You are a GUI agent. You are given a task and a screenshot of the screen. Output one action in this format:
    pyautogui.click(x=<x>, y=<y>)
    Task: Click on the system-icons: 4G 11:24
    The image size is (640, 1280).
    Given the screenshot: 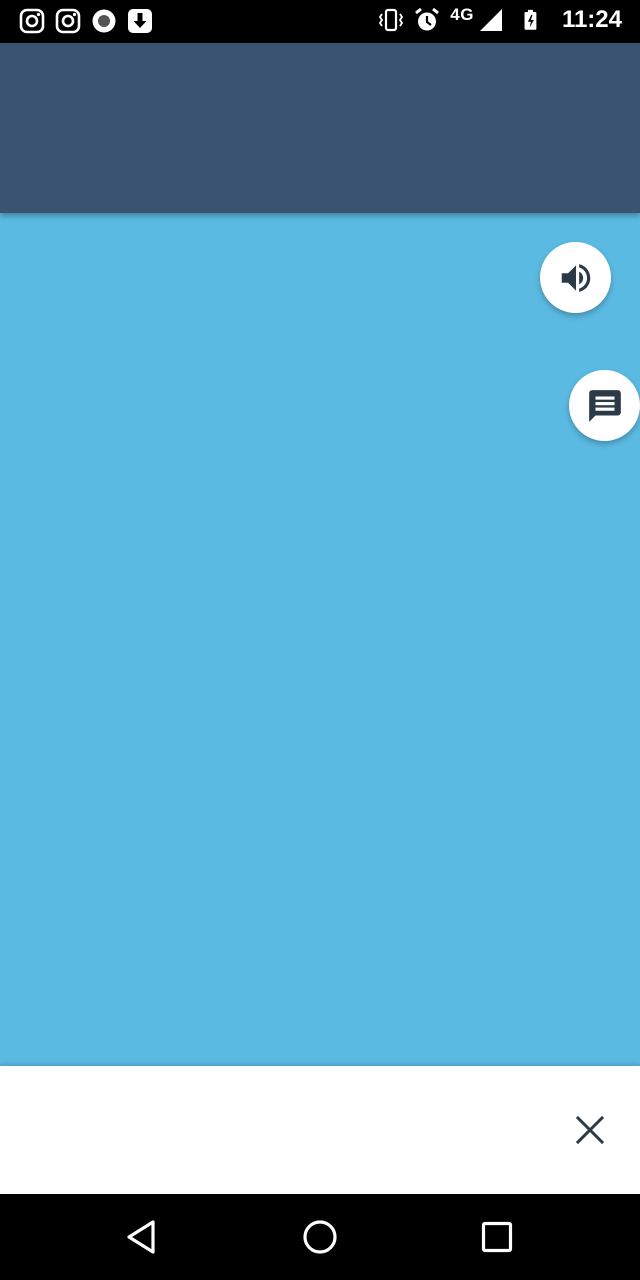 What is the action you would take?
    pyautogui.click(x=500, y=19)
    